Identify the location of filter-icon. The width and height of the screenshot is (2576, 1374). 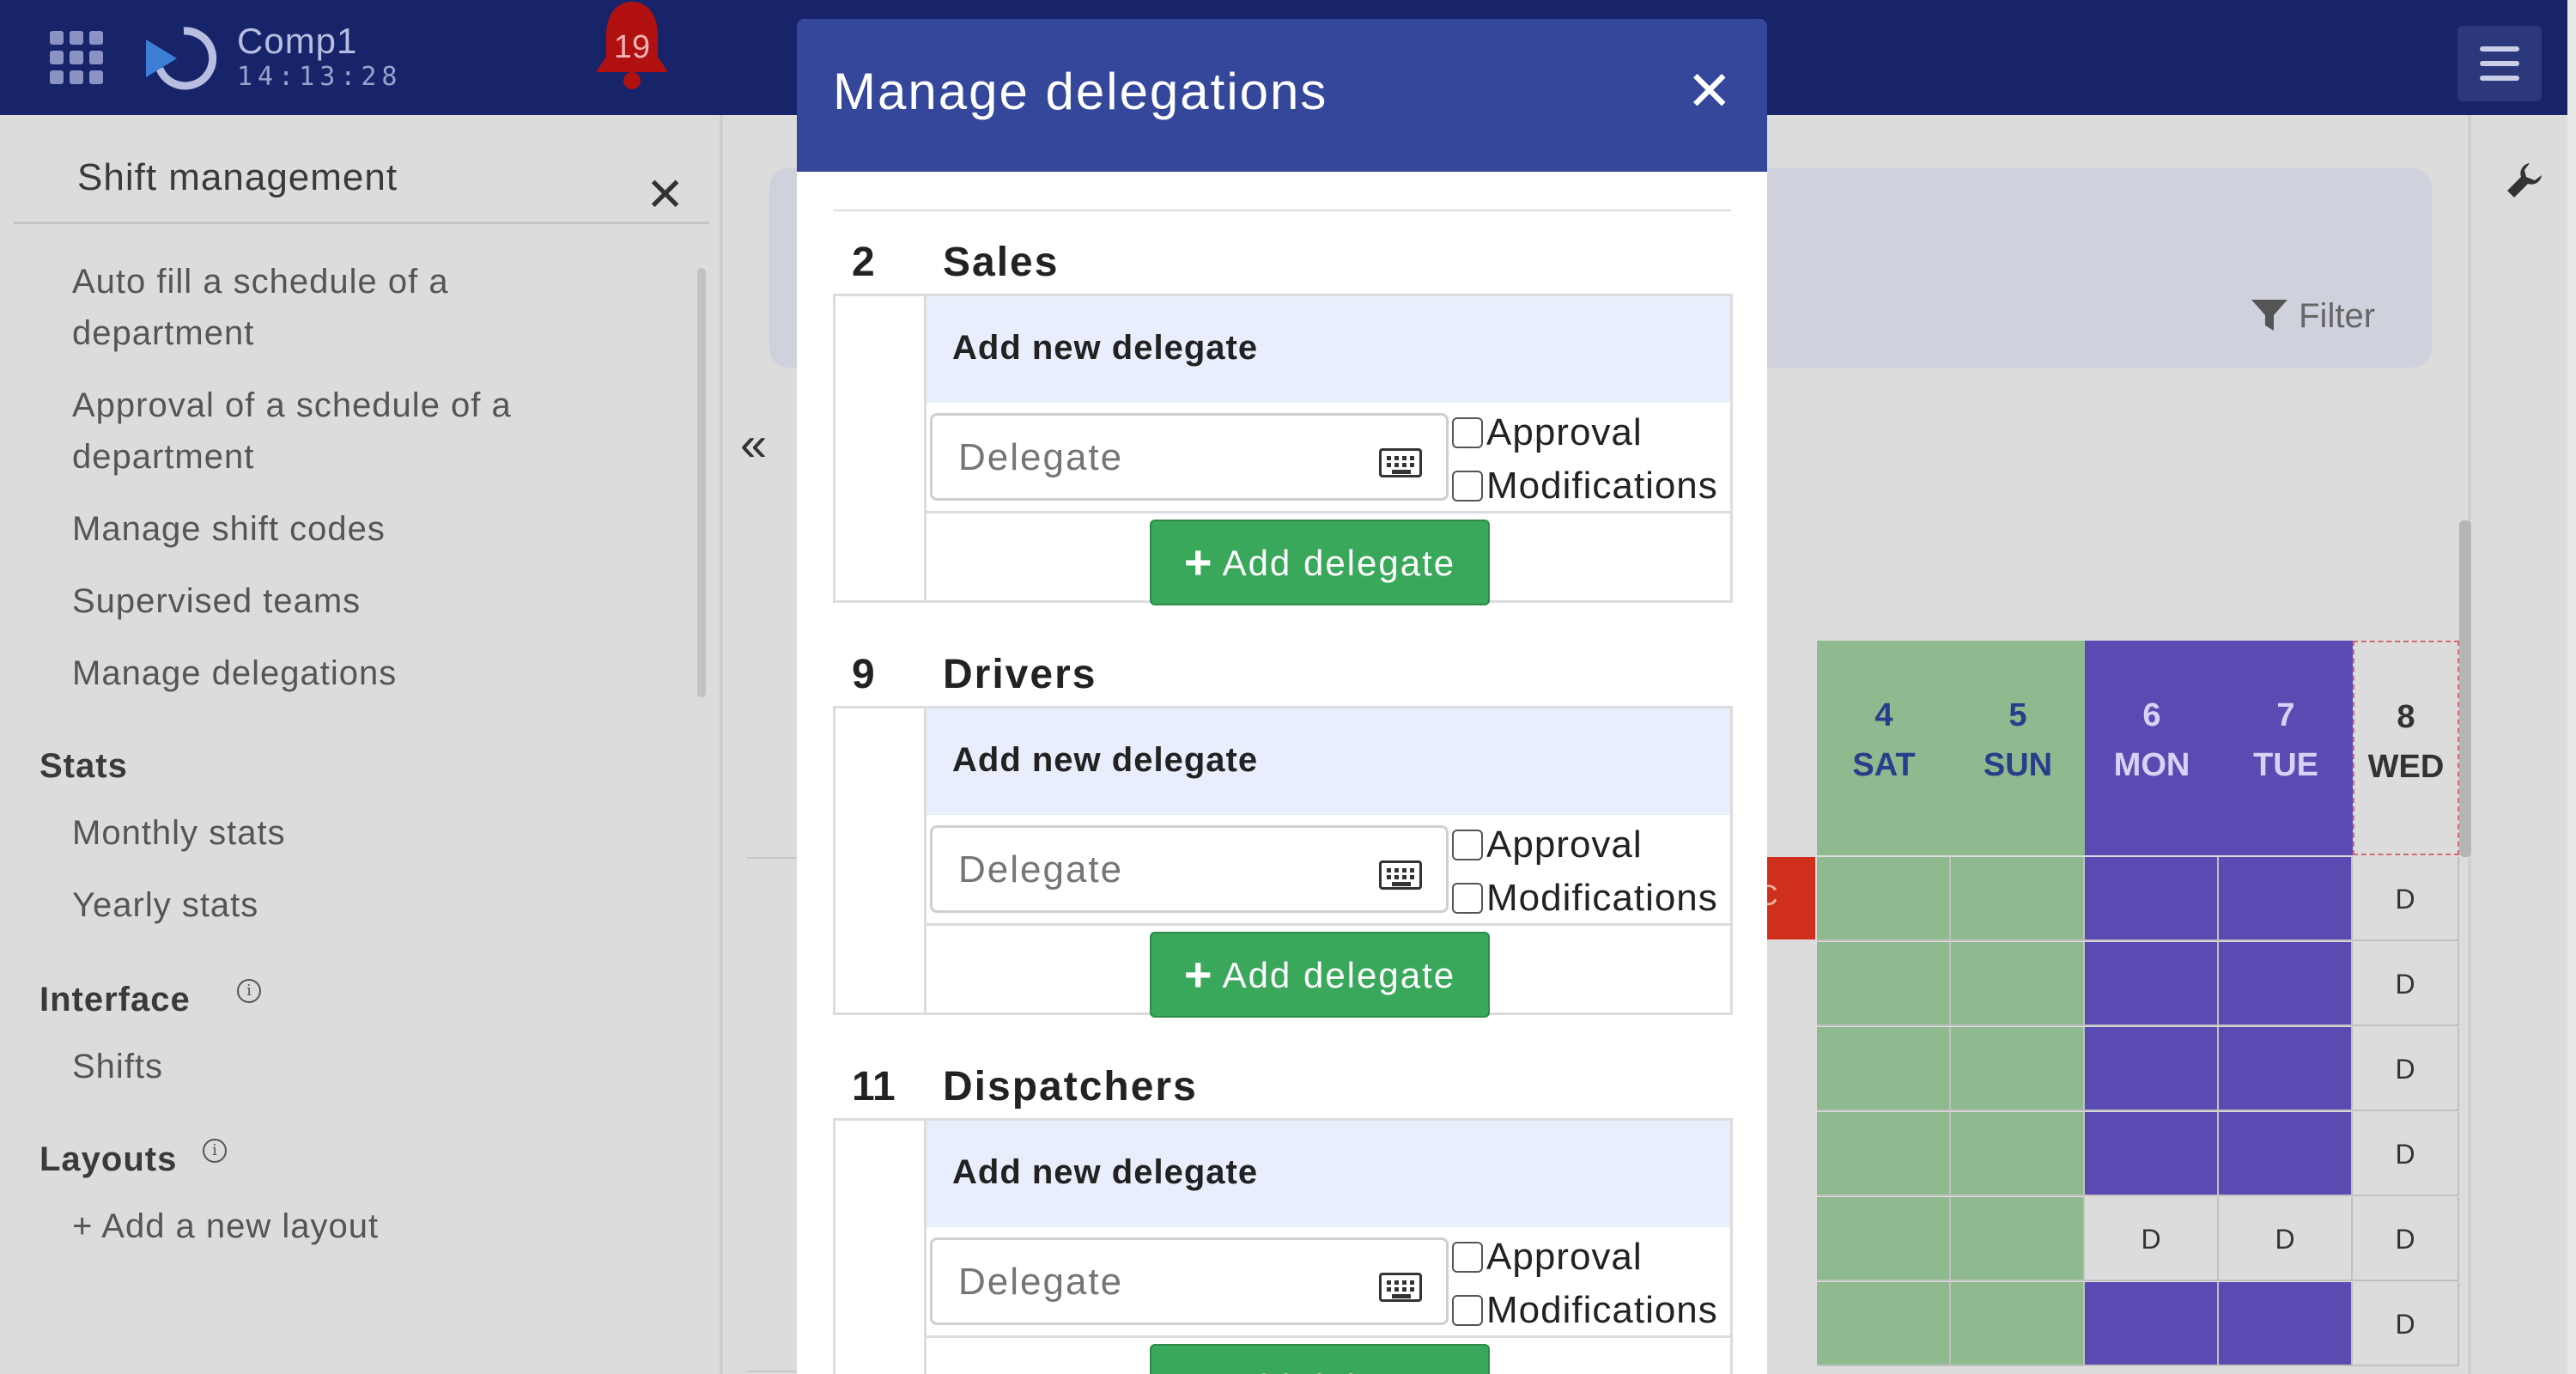
(2269, 315).